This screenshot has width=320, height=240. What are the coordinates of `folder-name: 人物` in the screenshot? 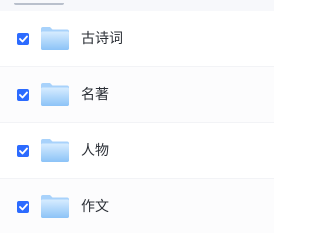 It's located at (95, 151).